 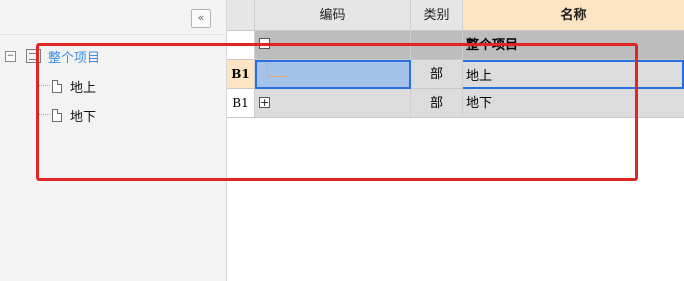 I want to click on table-row: − 整个项目, so click(x=455, y=45).